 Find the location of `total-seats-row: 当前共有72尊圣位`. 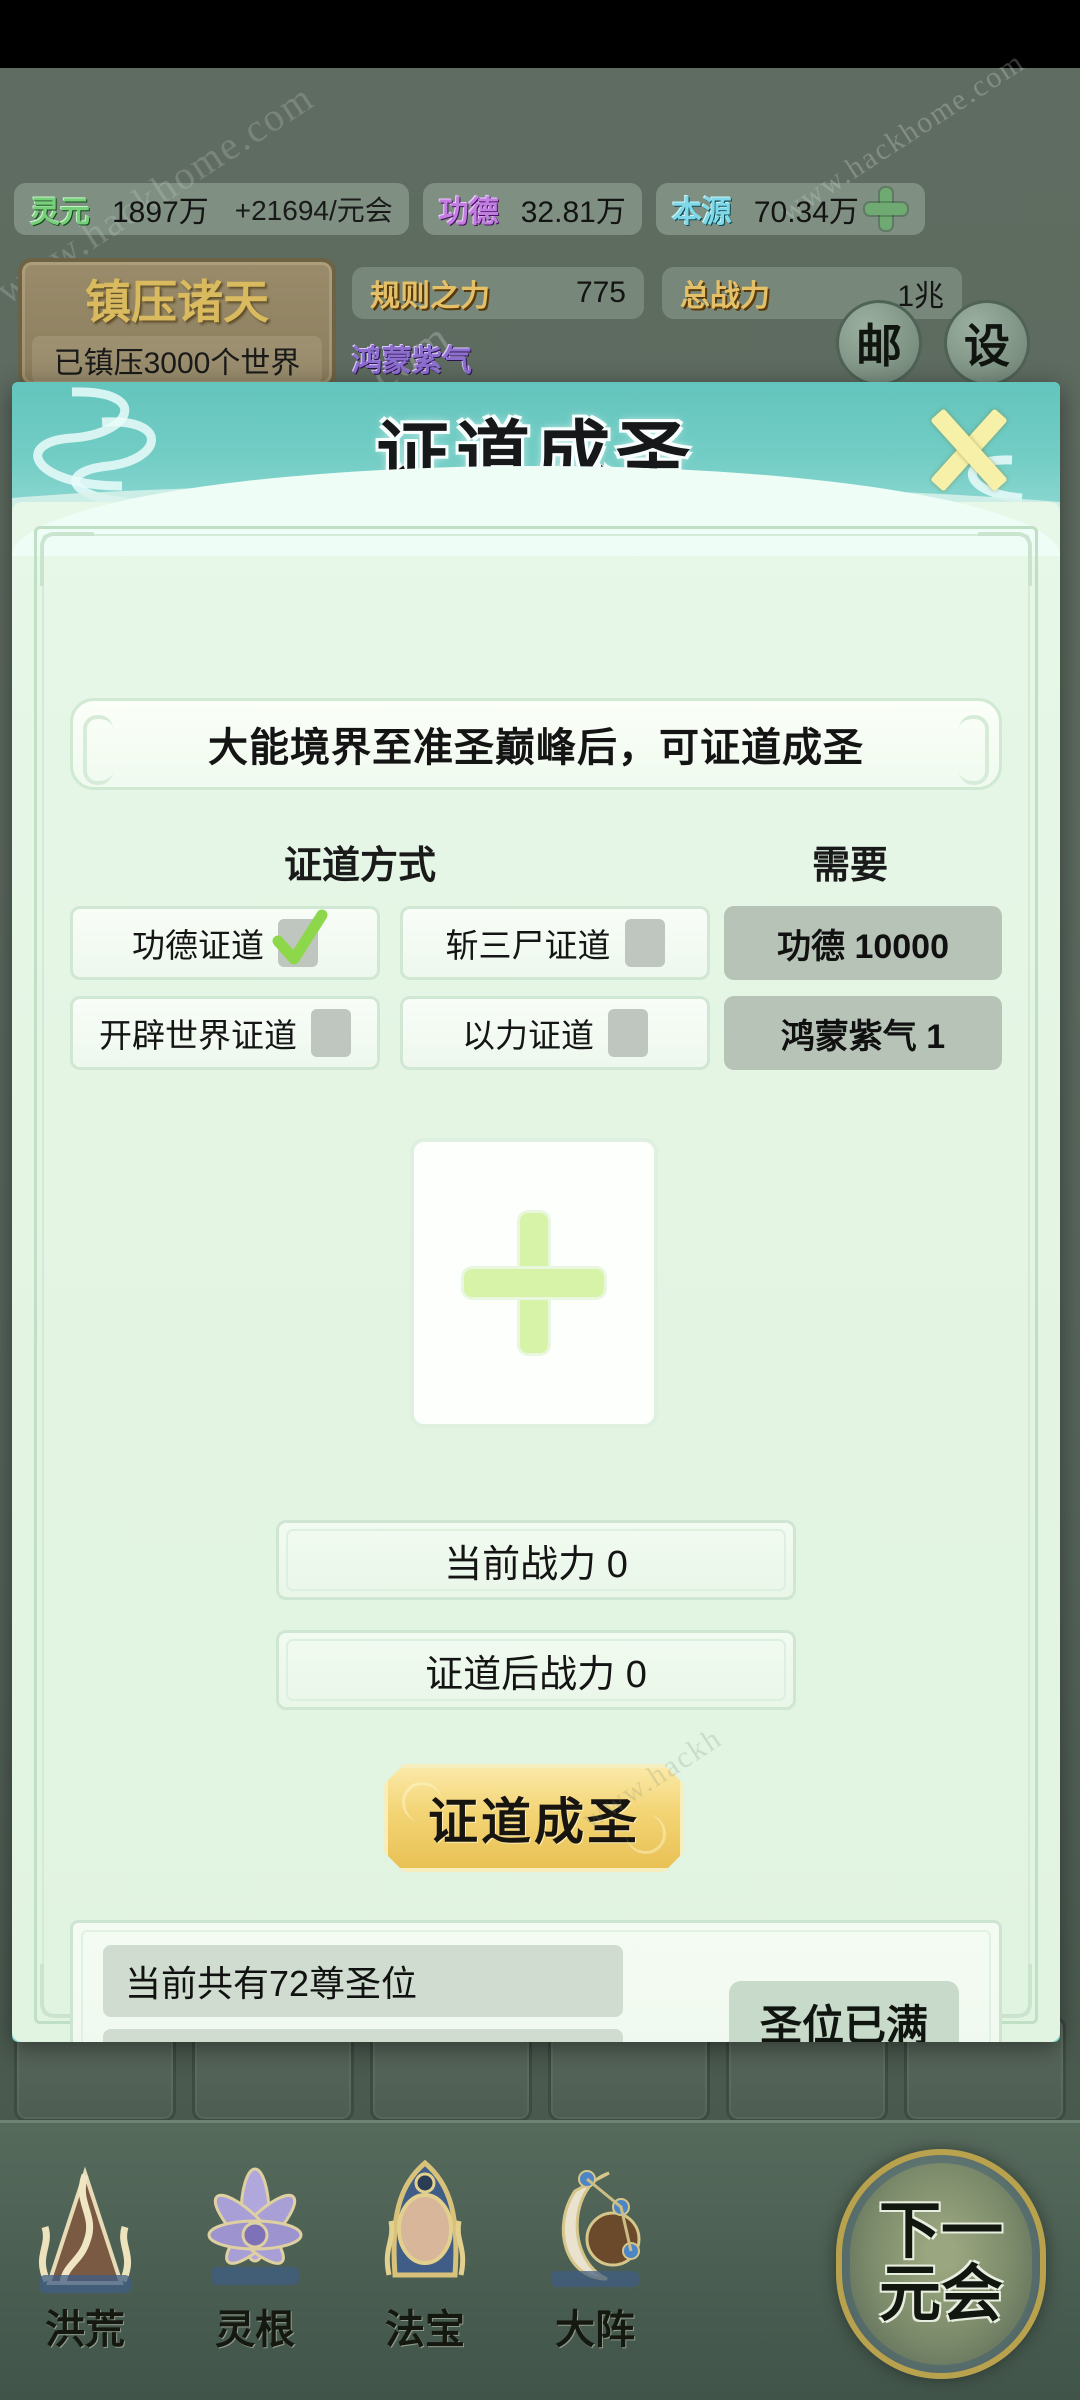

total-seats-row: 当前共有72尊圣位 is located at coordinates (363, 1981).